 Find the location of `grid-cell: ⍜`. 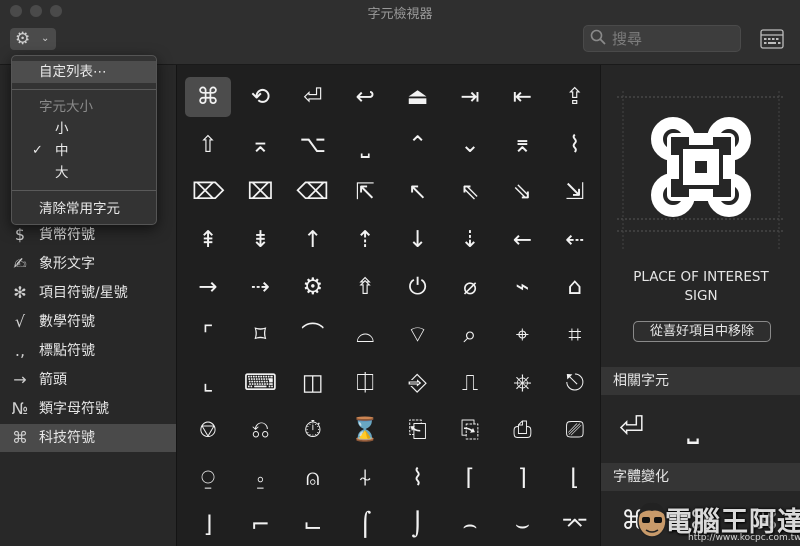

grid-cell: ⍜ is located at coordinates (208, 478).